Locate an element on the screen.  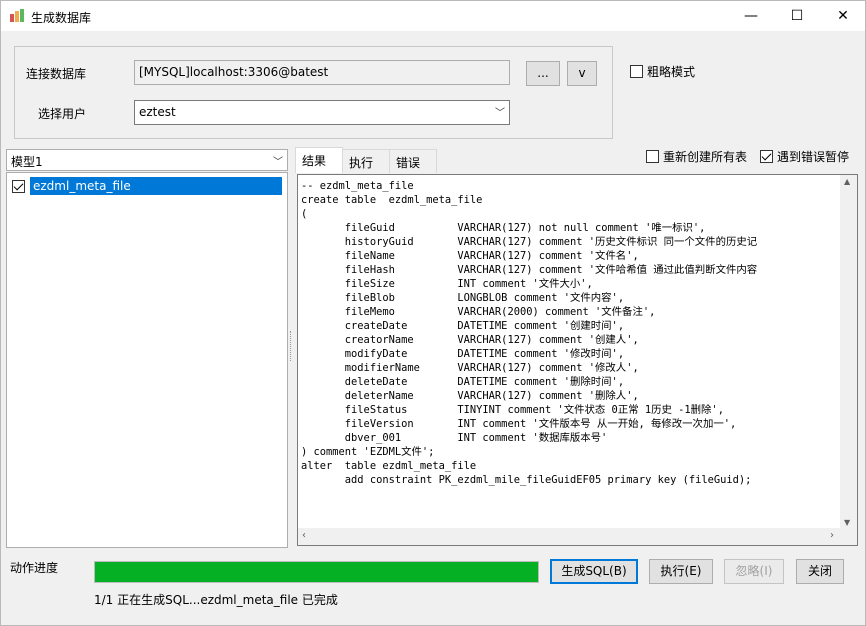
pause-on-error-checkbox: 遇到错误暂停 is located at coordinates (804, 156).